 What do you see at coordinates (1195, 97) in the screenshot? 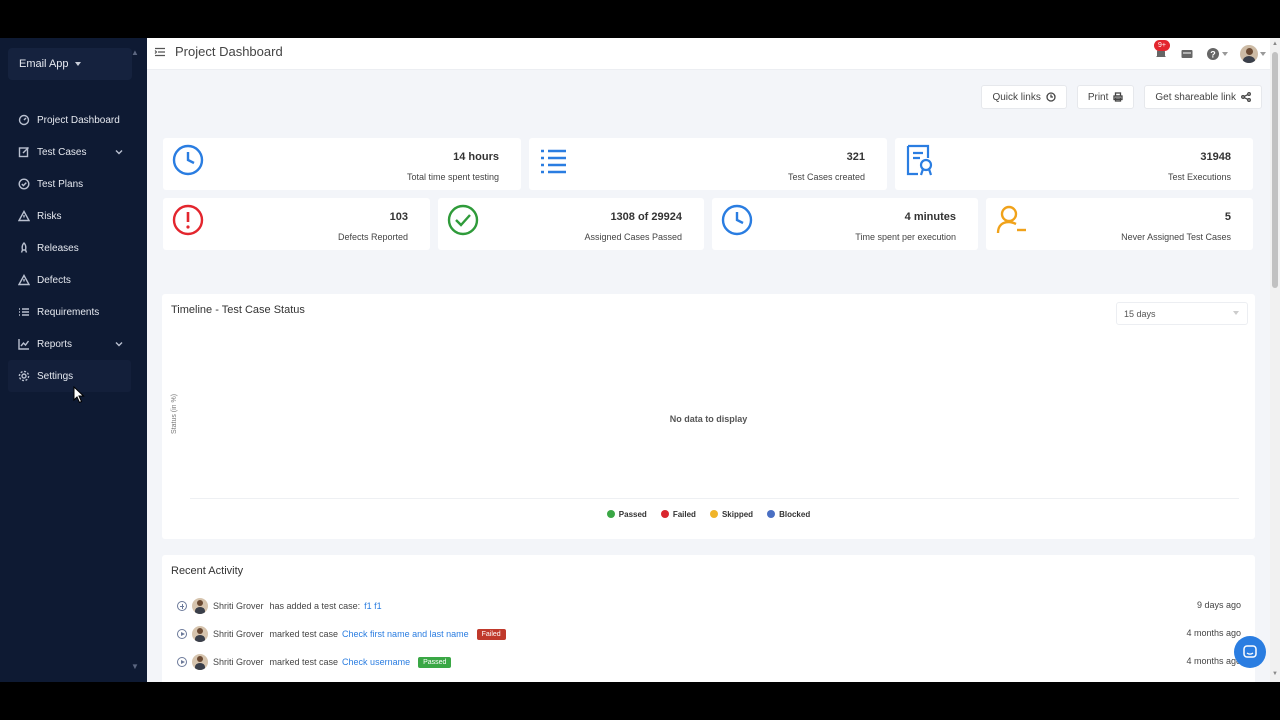
I see `share-link-label: Get shareable link` at bounding box center [1195, 97].